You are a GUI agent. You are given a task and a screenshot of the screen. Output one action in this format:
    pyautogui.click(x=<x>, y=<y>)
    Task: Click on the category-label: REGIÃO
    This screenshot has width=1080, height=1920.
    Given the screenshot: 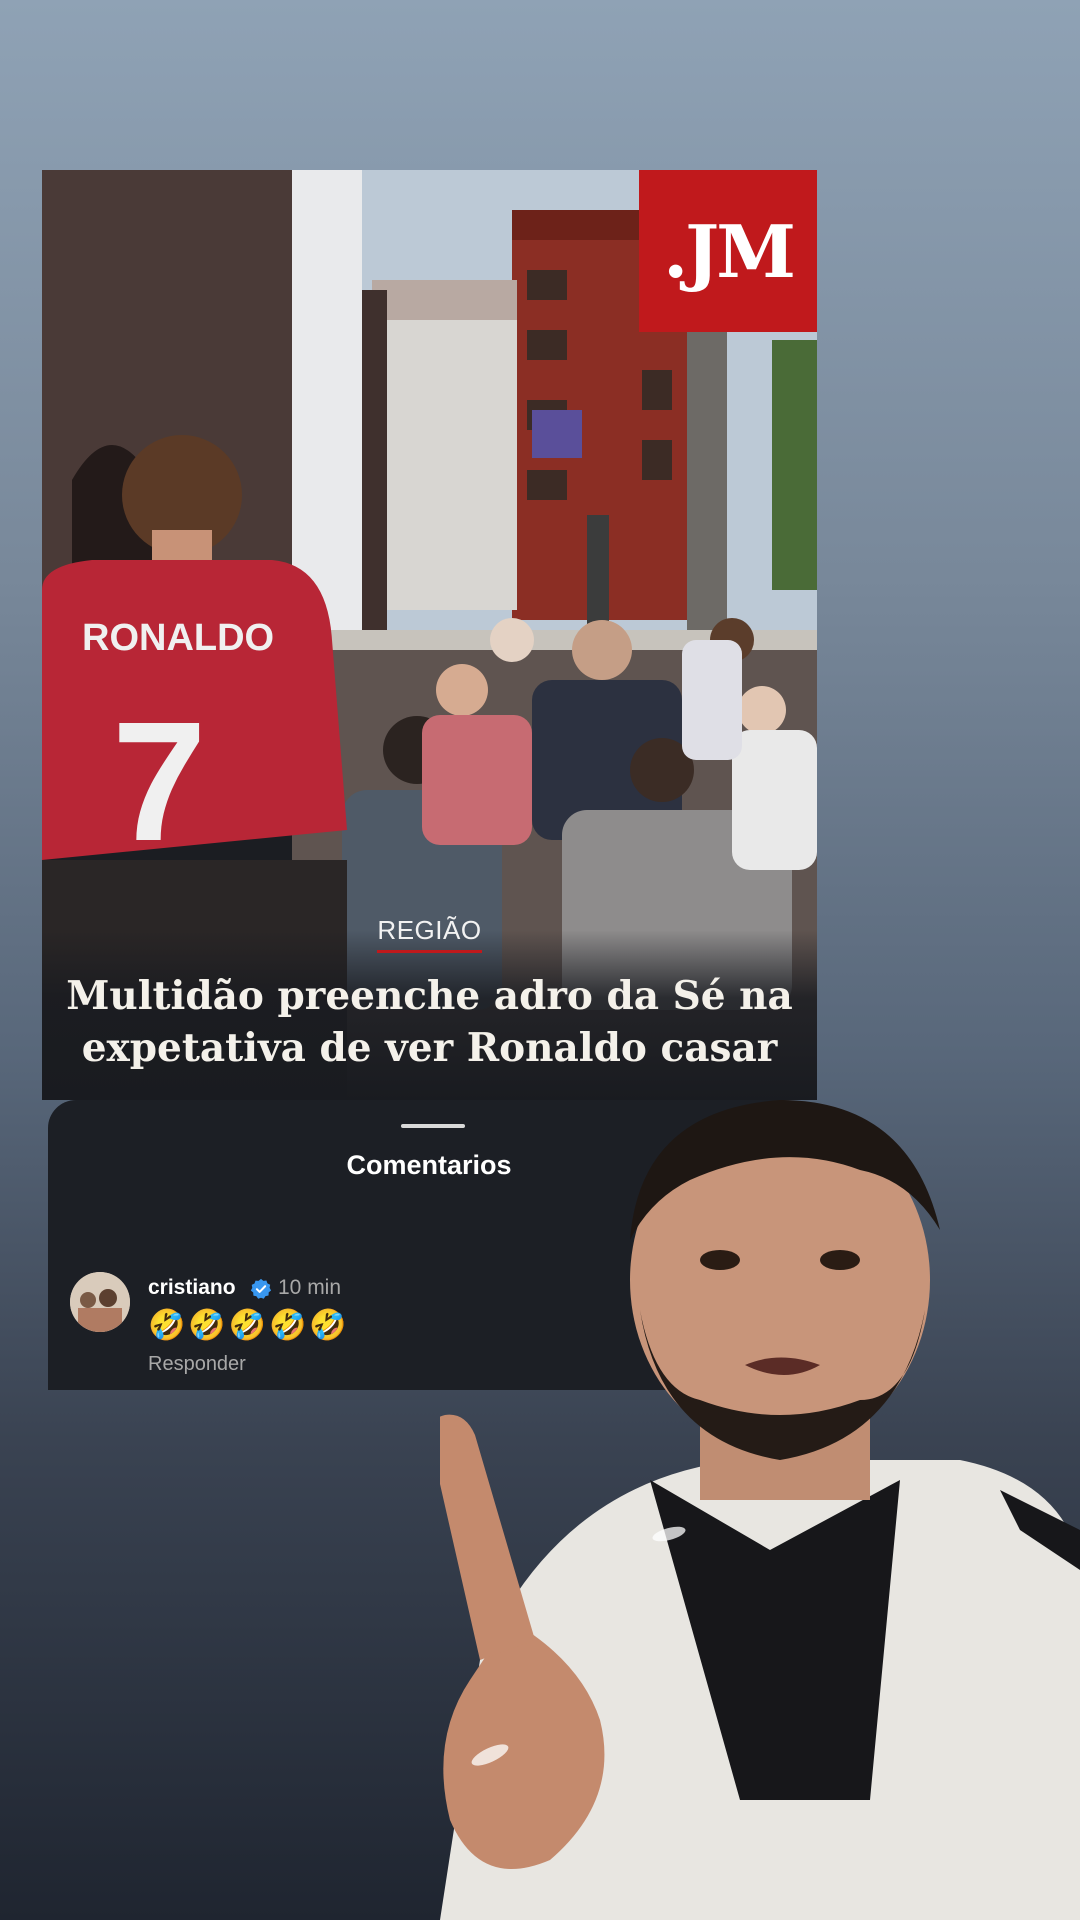 What is the action you would take?
    pyautogui.click(x=429, y=934)
    